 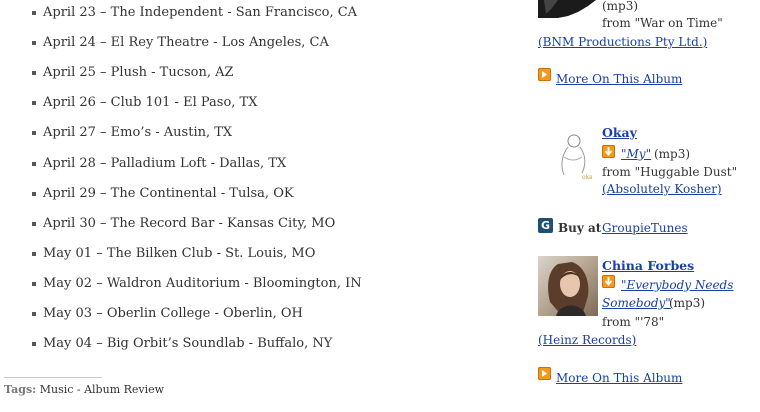 What do you see at coordinates (619, 133) in the screenshot?
I see `artist-okay: Okay` at bounding box center [619, 133].